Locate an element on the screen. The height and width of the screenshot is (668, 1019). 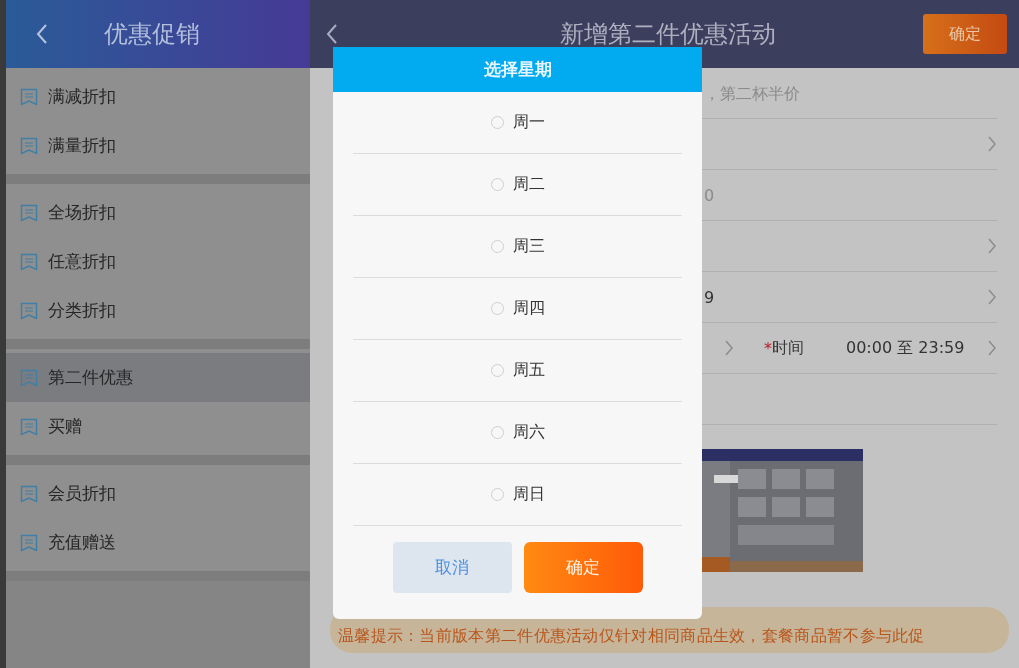
page-title: 新增第二件优惠活动 is located at coordinates (668, 34).